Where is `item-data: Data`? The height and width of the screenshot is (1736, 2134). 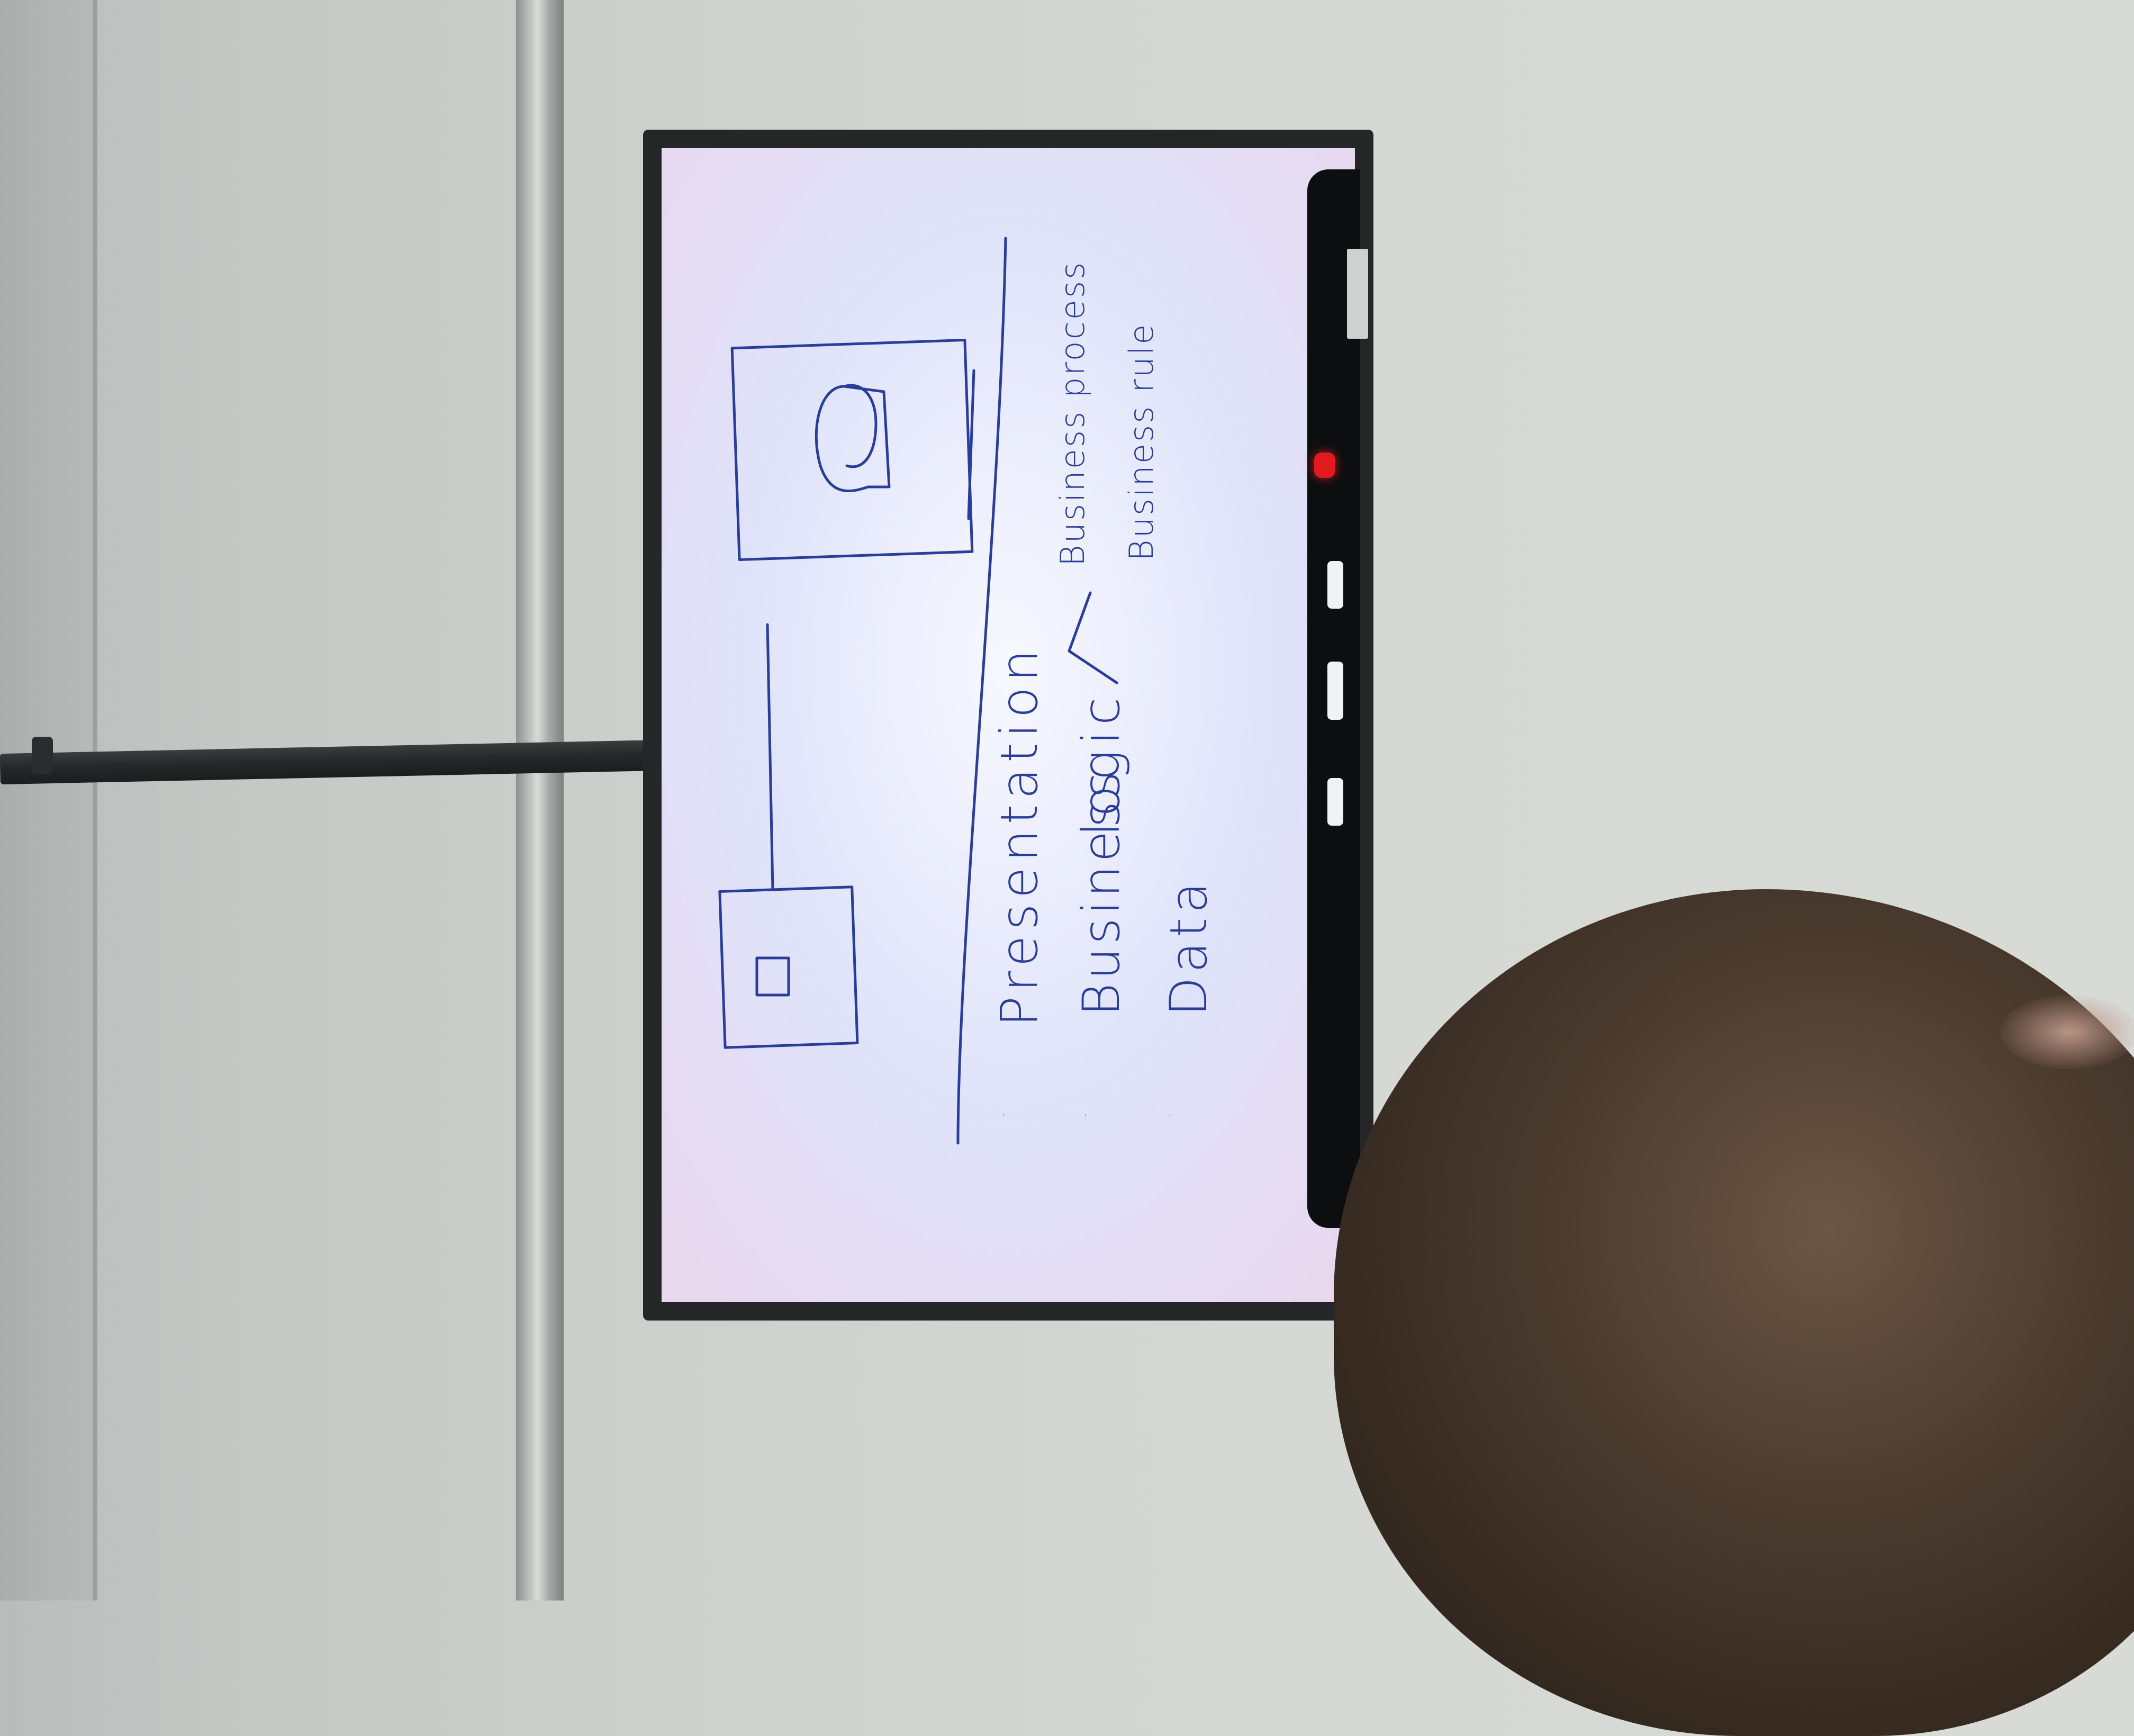 item-data: Data is located at coordinates (1188, 947).